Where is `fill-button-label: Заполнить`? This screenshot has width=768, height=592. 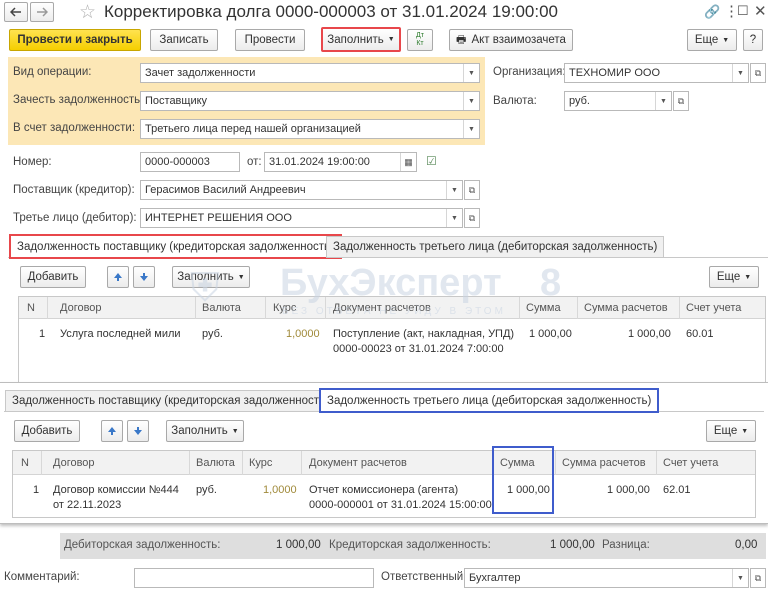 fill-button-label: Заполнить is located at coordinates (355, 39).